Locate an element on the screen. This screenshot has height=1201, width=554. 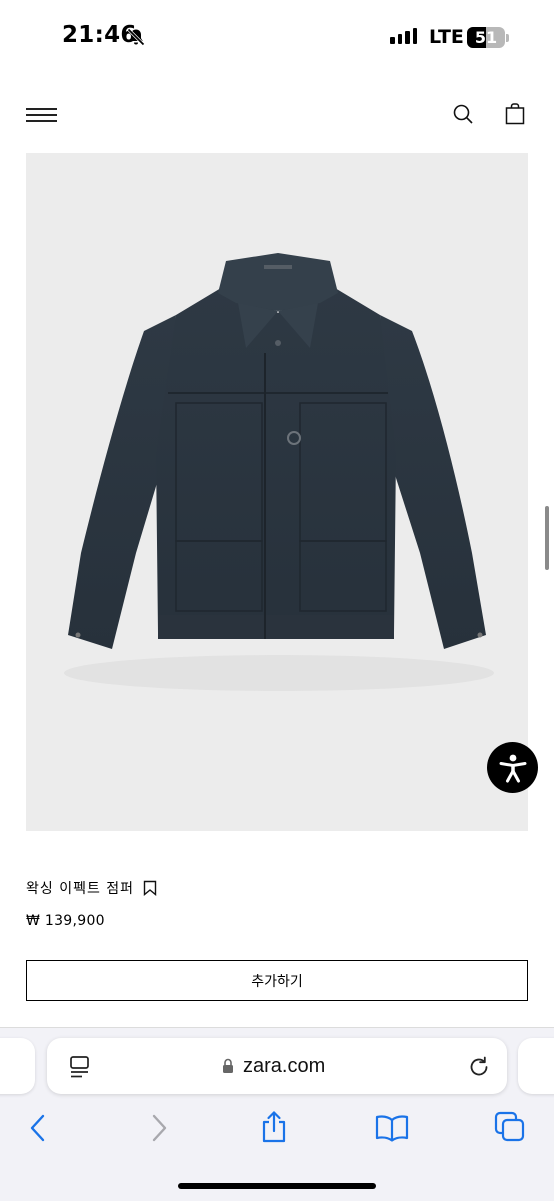
shopping-bag-icon is located at coordinates (515, 116).